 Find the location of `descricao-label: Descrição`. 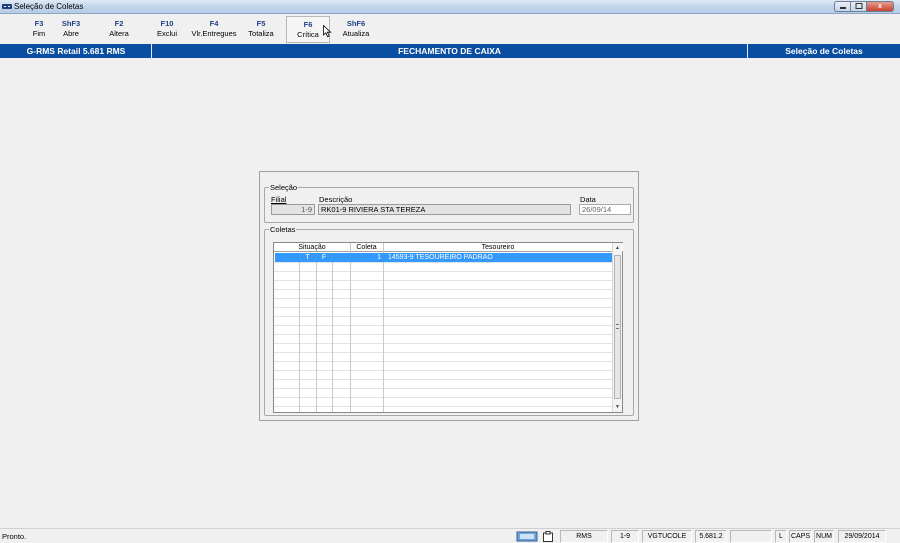

descricao-label: Descrição is located at coordinates (336, 199).